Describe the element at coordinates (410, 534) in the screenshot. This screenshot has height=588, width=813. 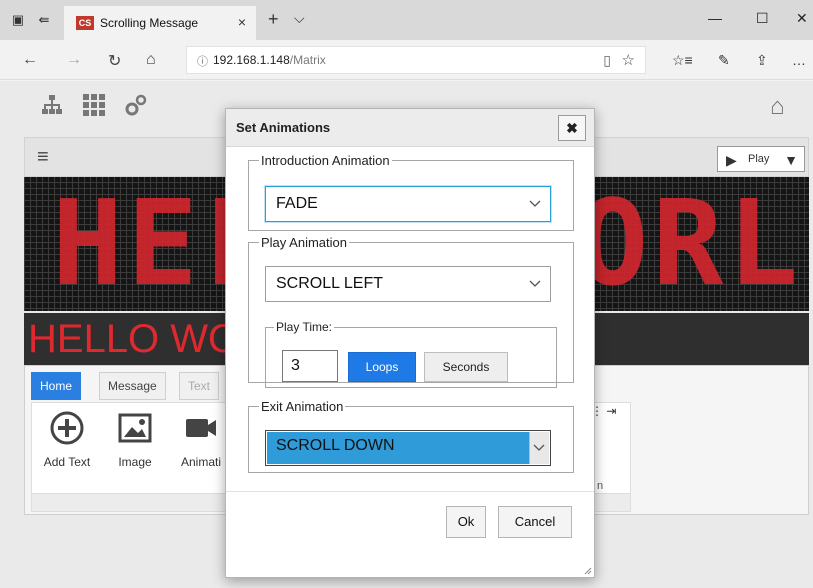
I see `dialog-footer: Ok Cancel` at that location.